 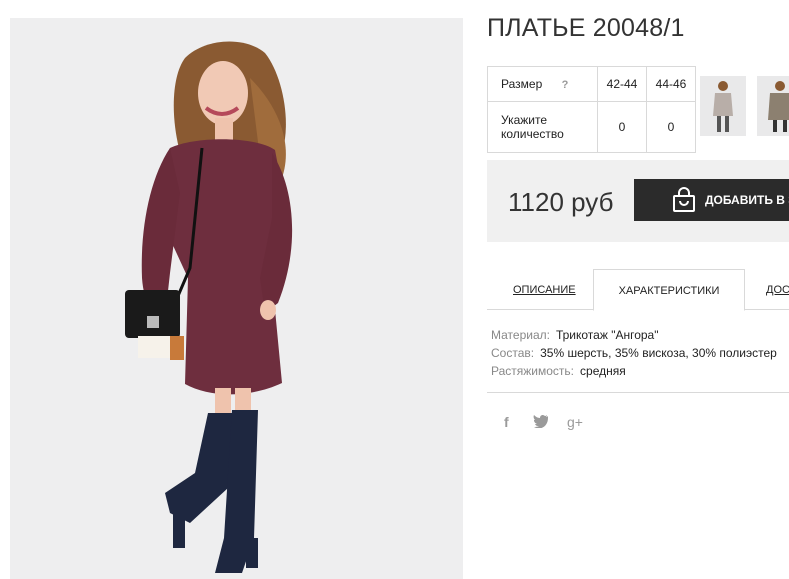 I want to click on spec-value: средняя, so click(x=603, y=371).